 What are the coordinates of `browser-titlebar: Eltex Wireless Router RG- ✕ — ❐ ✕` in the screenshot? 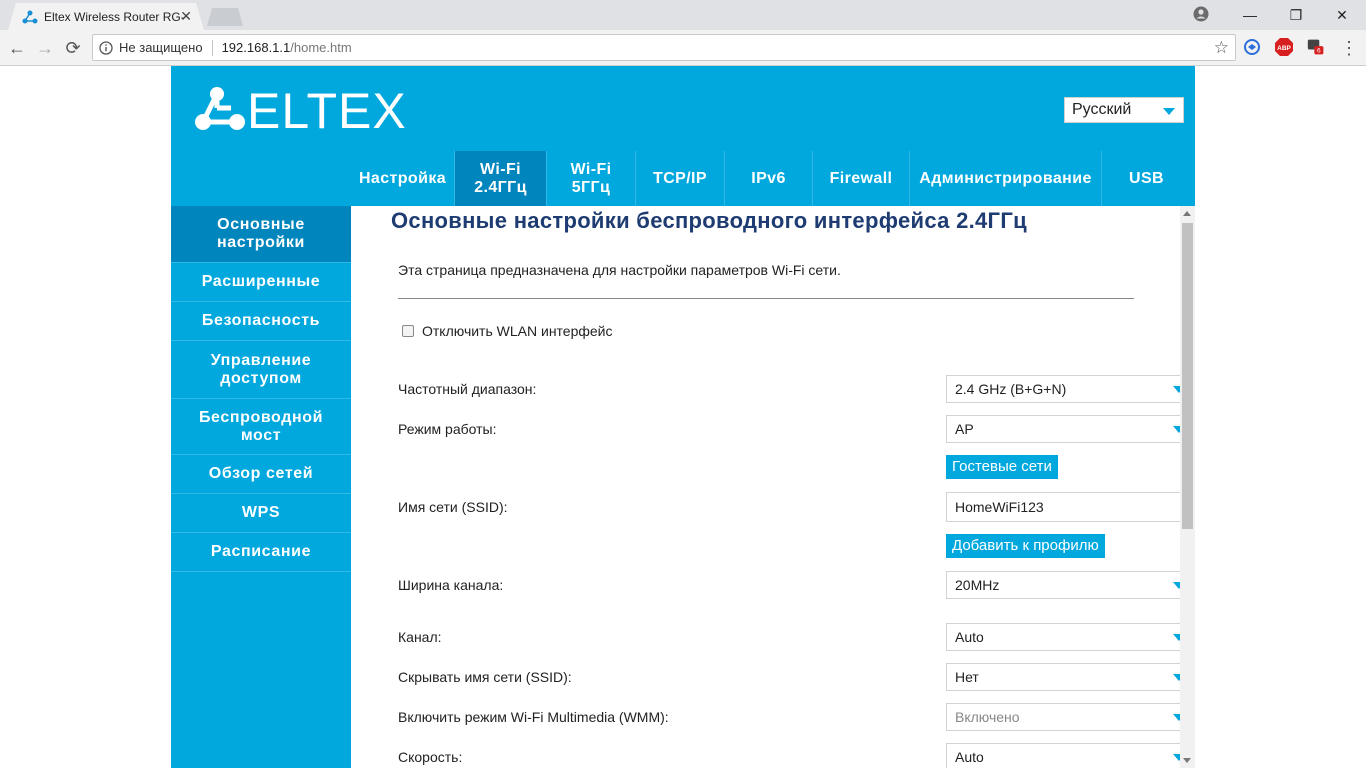 It's located at (683, 15).